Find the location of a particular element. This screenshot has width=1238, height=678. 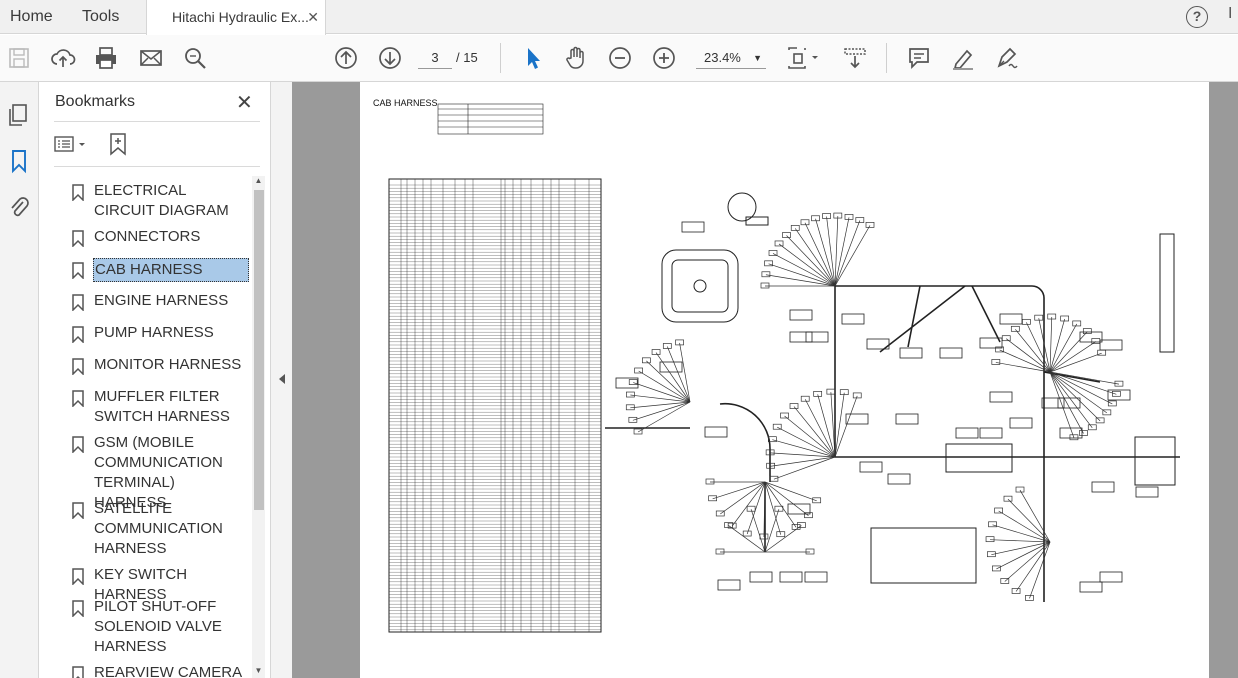

collapse-panel-icon is located at coordinates (282, 379).